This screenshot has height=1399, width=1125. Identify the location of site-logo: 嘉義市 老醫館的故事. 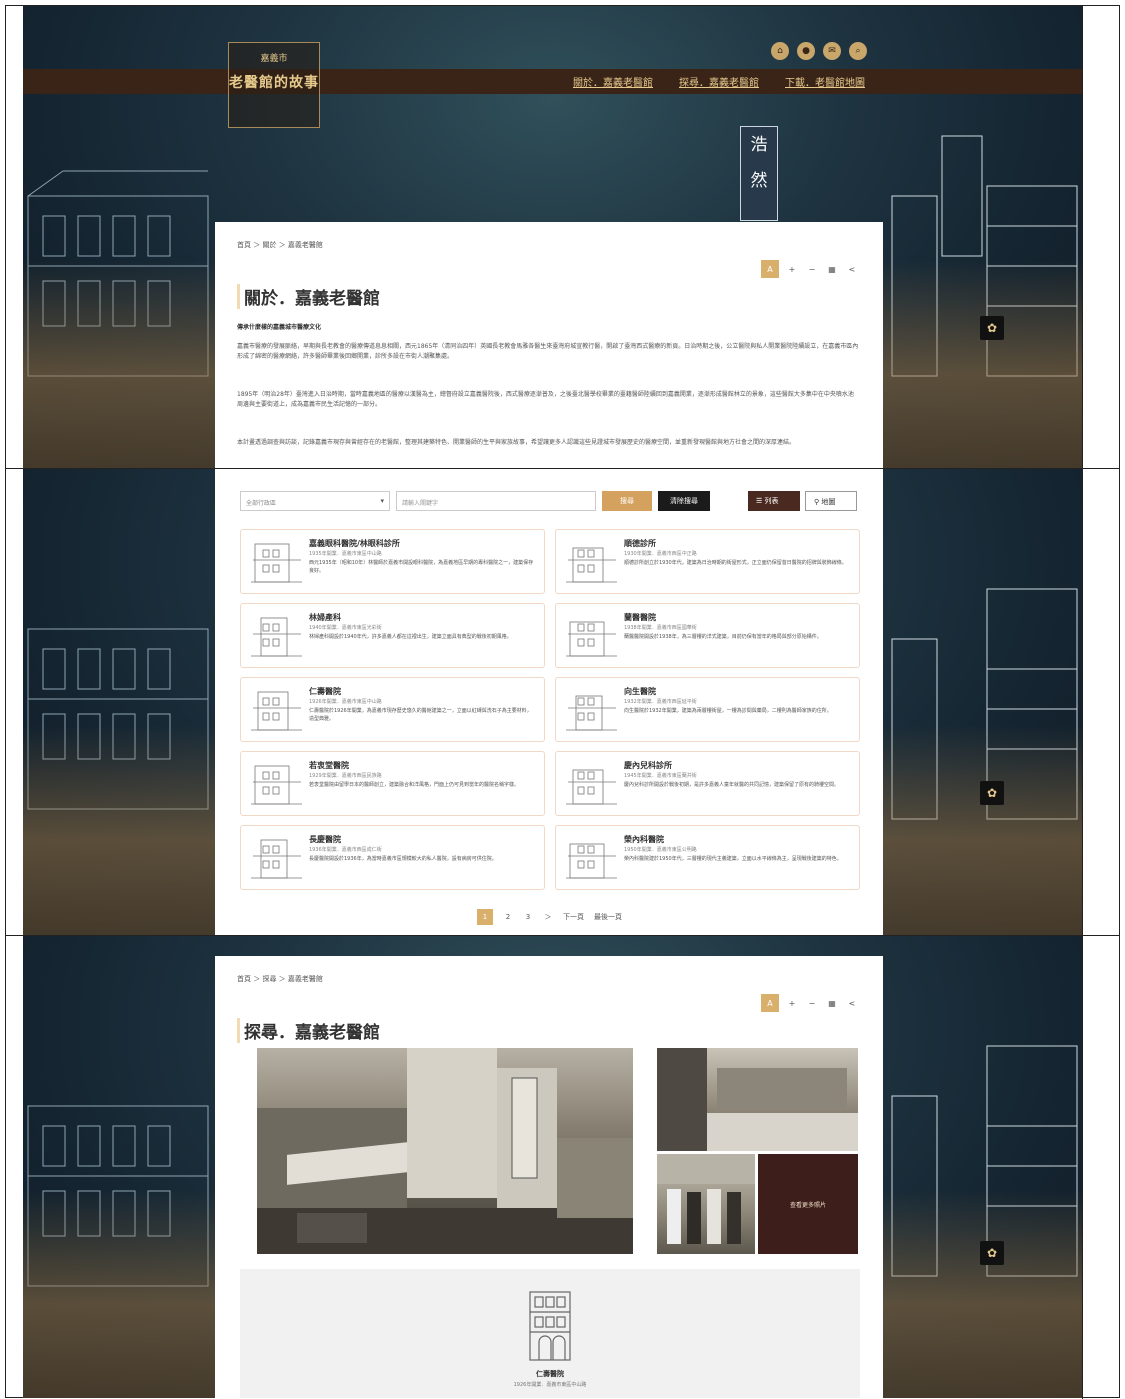
(274, 85).